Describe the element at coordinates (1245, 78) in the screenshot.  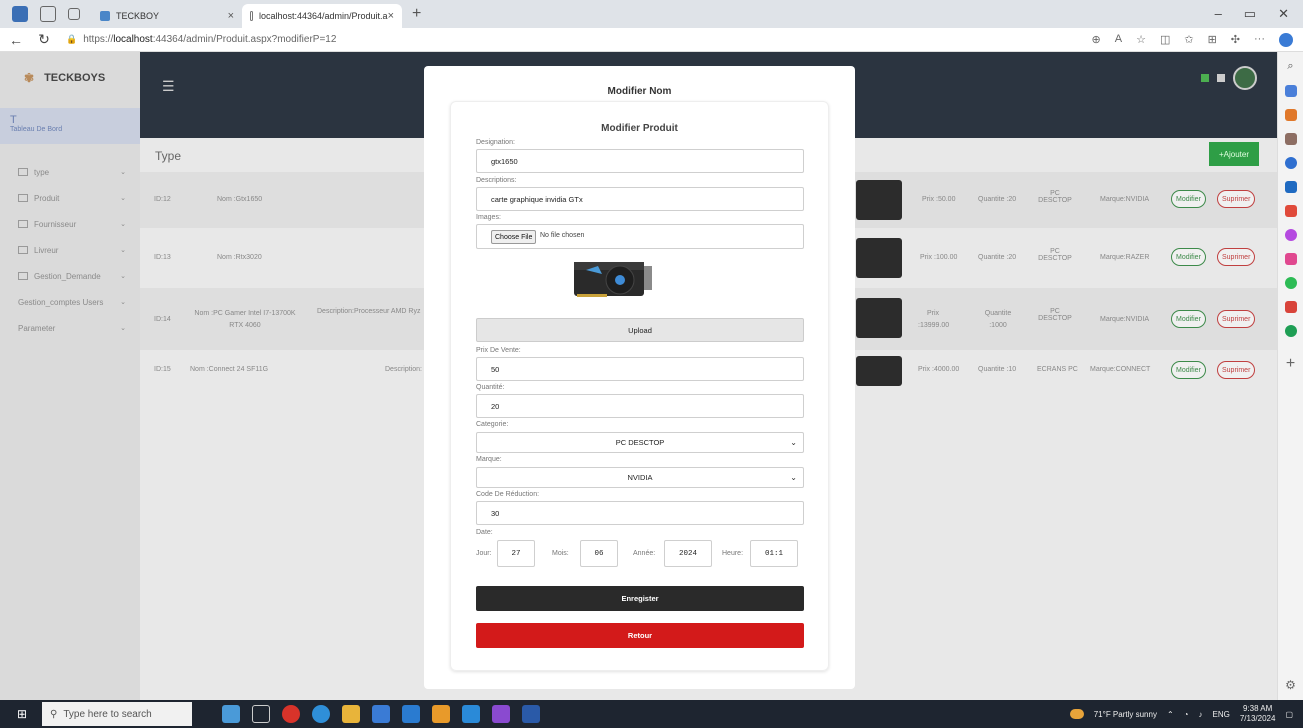
I see `avatar` at that location.